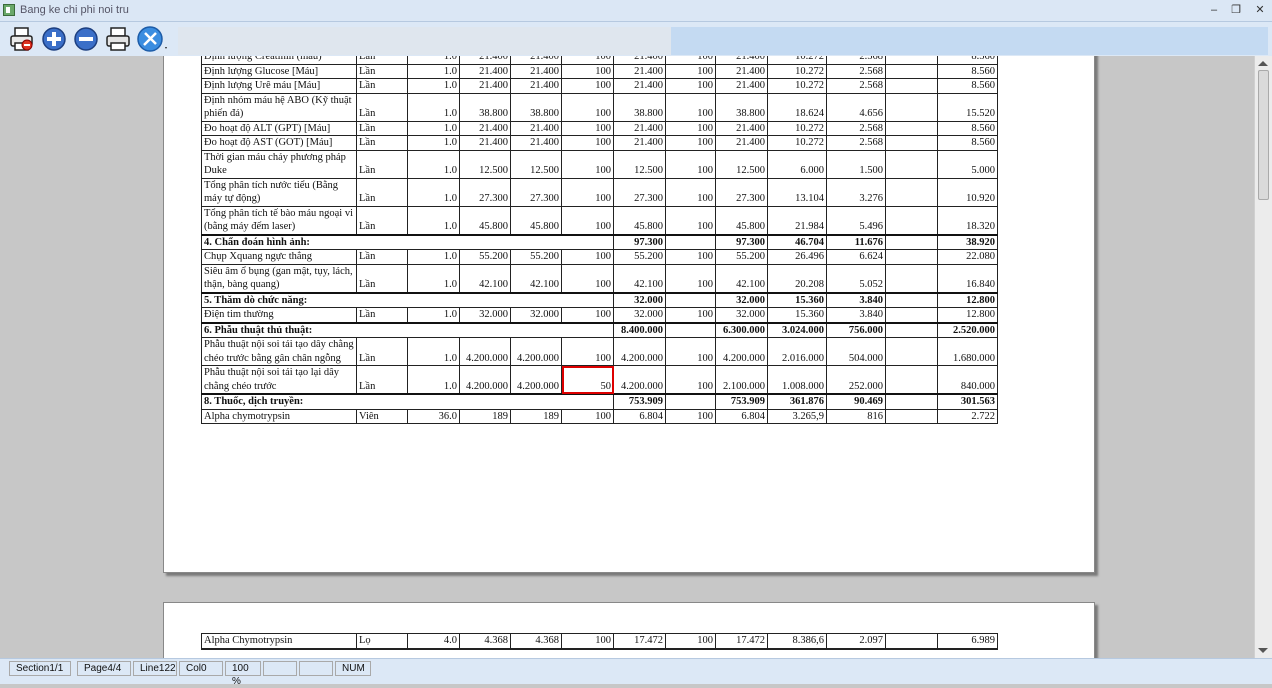  Describe the element at coordinates (856, 329) in the screenshot. I see `cell-c2: 756.000` at that location.